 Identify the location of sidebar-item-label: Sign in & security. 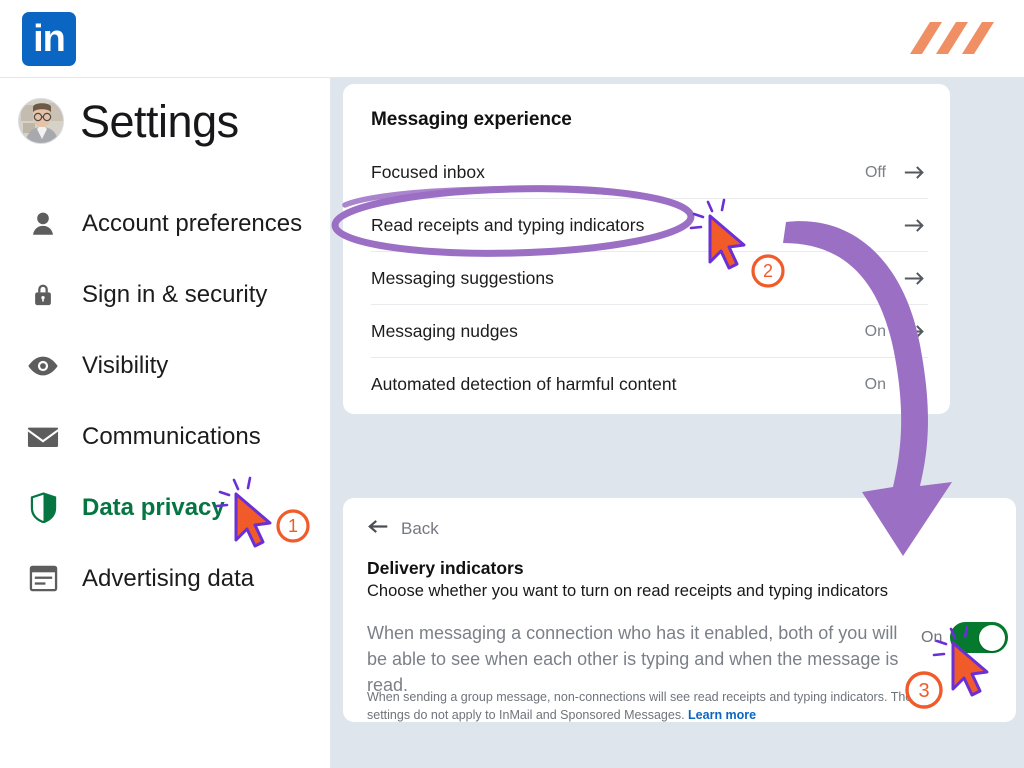
(175, 294).